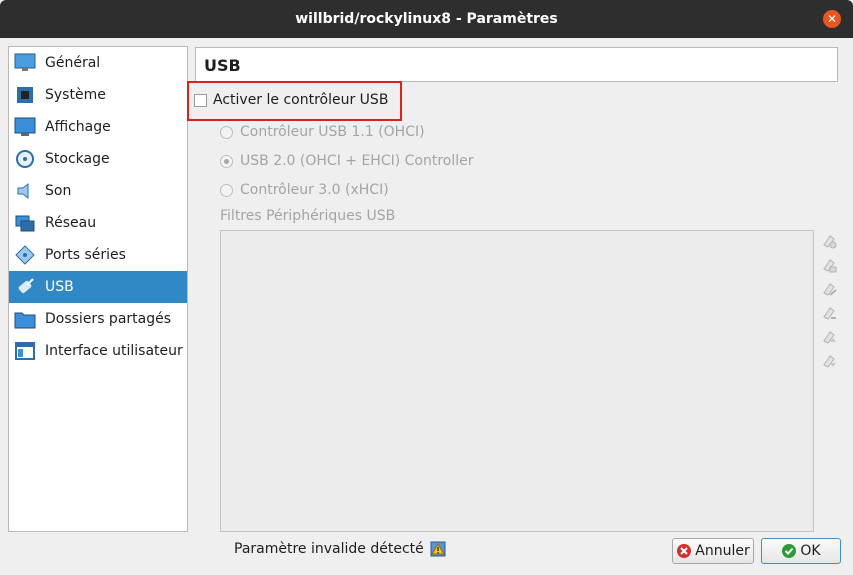 Image resolution: width=853 pixels, height=575 pixels. I want to click on ok-icon, so click(789, 551).